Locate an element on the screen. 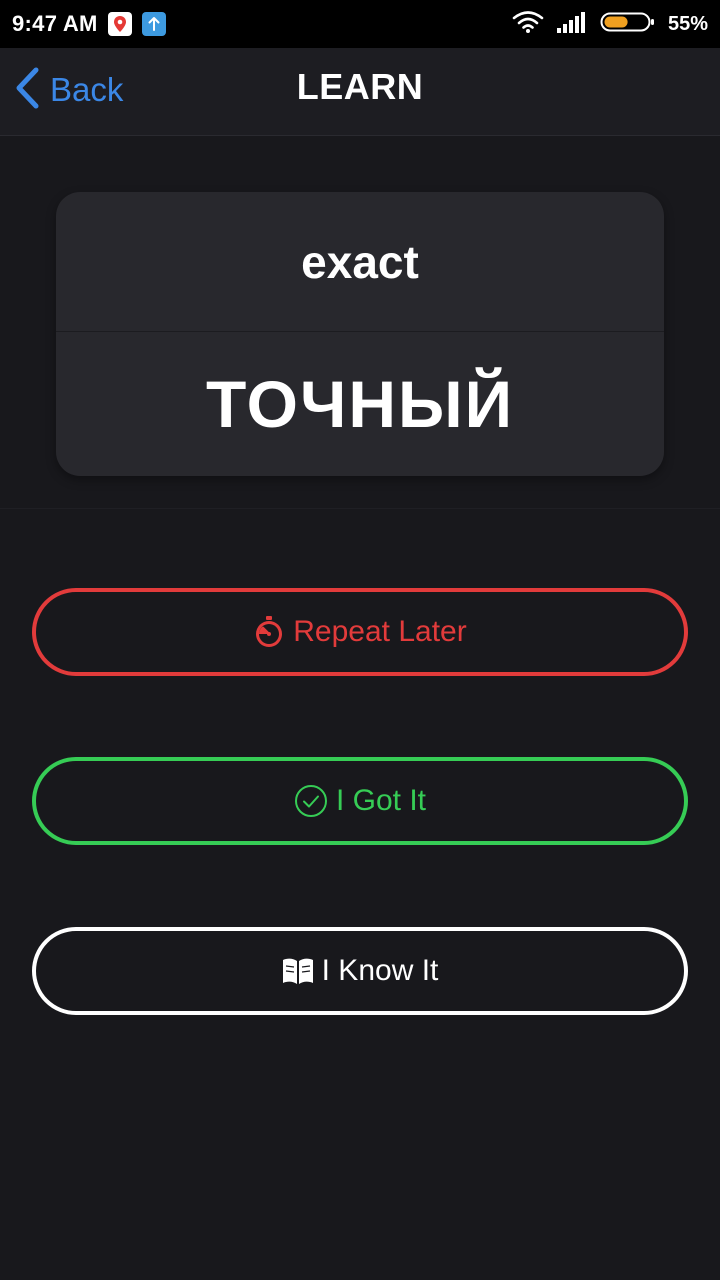 This screenshot has height=1280, width=720. stopwatch-icon is located at coordinates (269, 632).